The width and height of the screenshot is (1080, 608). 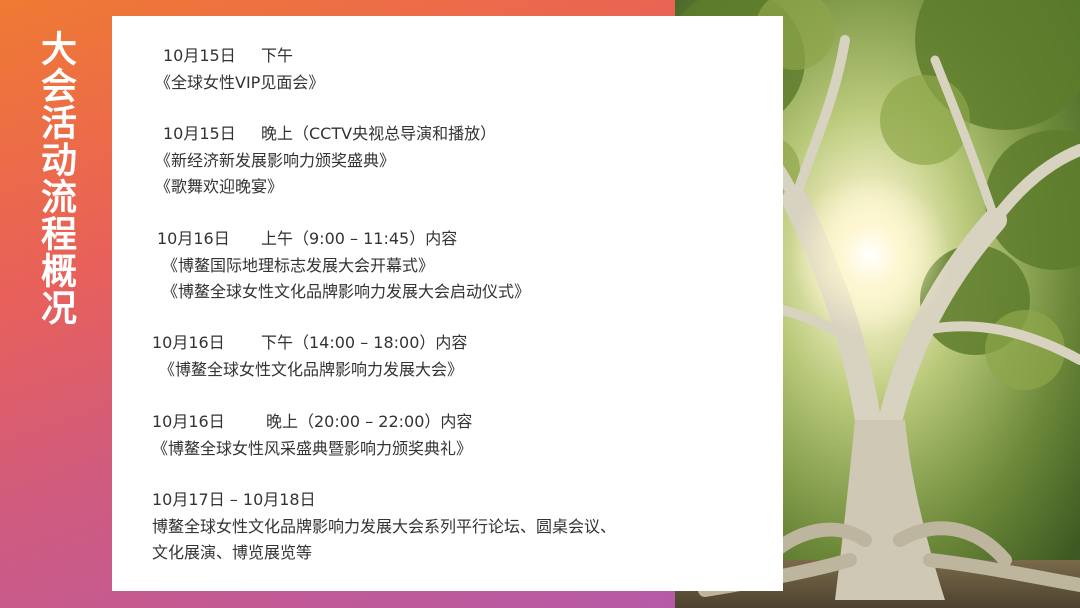 What do you see at coordinates (346, 291) in the screenshot?
I see `schedule-event: 《博鳌全球女性文化品牌影响力发展大会启动仪式》` at bounding box center [346, 291].